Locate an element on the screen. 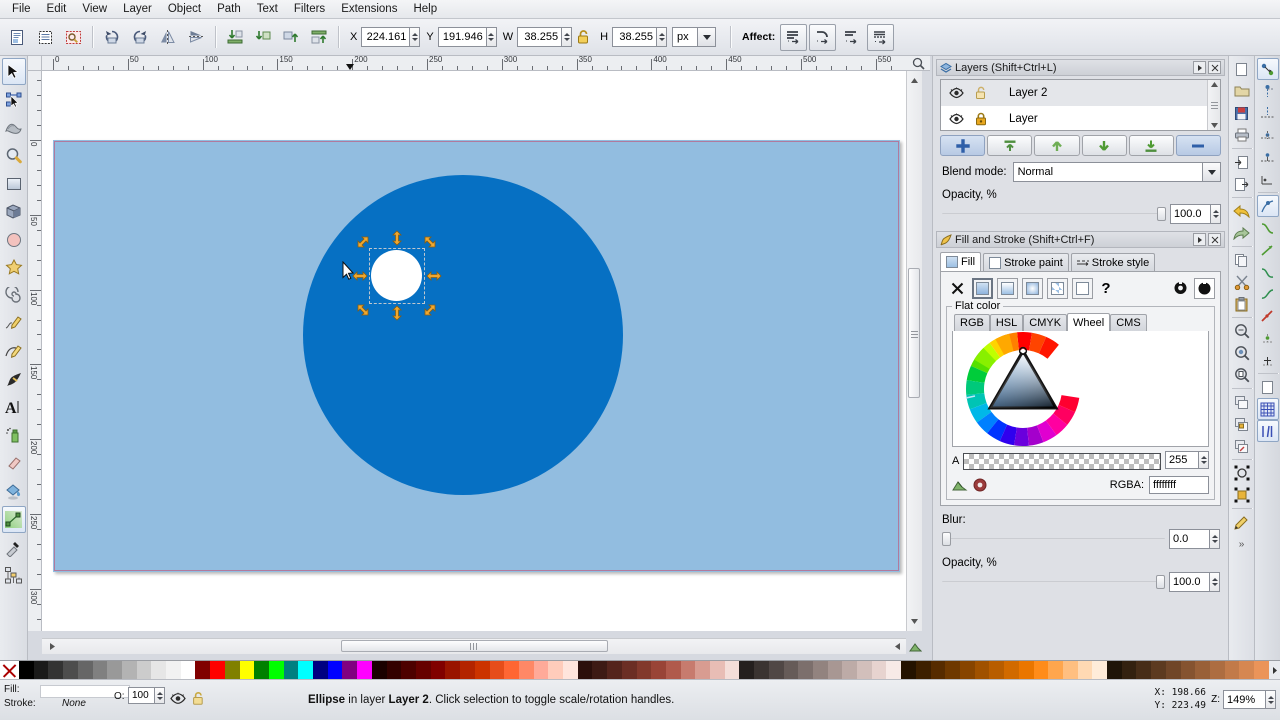  snap-smooth-node-icon is located at coordinates (1268, 294).